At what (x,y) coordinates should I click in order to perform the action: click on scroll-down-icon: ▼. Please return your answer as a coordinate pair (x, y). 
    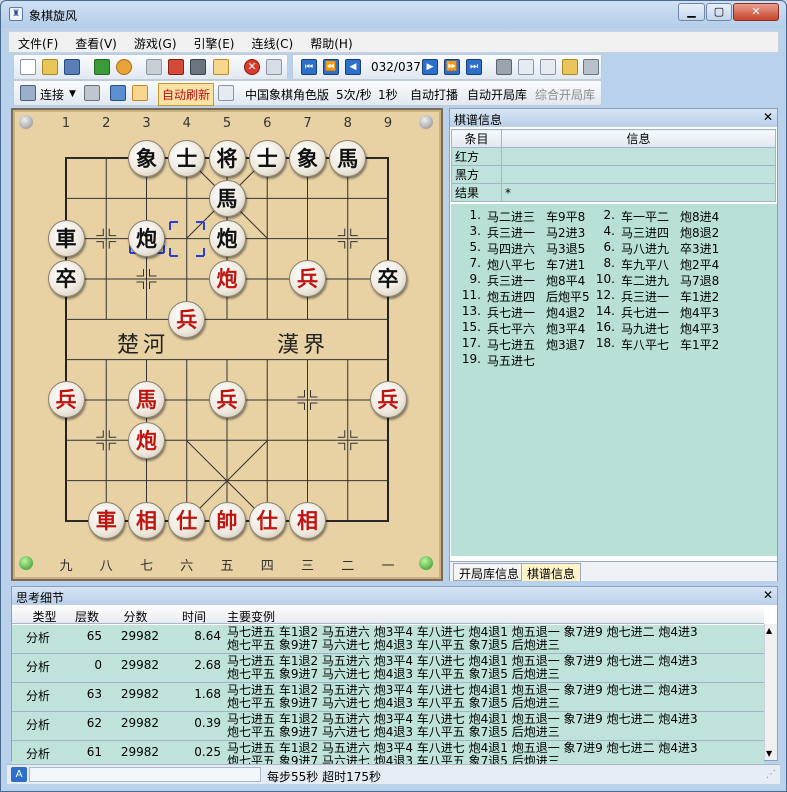
    Looking at the image, I should click on (769, 753).